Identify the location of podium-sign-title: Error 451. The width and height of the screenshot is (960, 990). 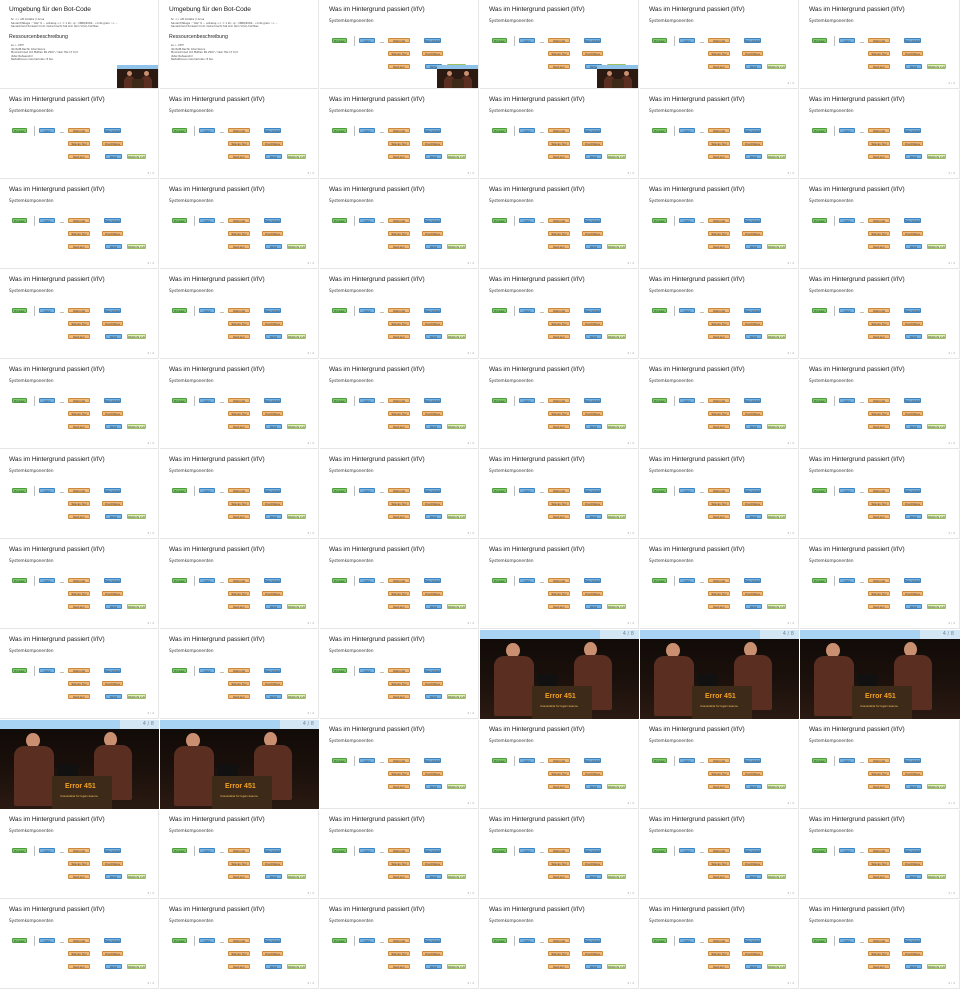
(880, 696).